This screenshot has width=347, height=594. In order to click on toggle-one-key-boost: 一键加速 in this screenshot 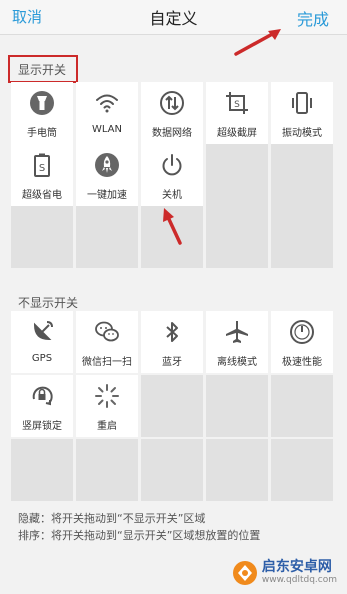, I will do `click(107, 175)`.